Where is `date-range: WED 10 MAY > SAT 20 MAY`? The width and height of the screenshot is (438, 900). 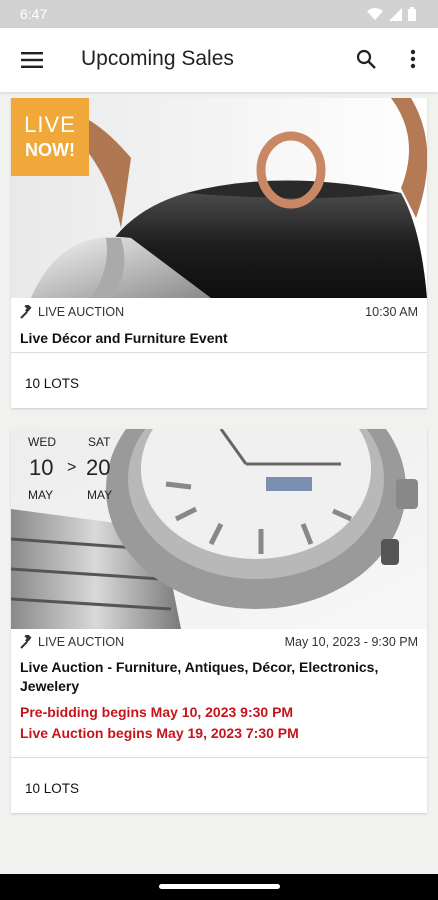 date-range: WED 10 MAY > SAT 20 MAY is located at coordinates (71, 468).